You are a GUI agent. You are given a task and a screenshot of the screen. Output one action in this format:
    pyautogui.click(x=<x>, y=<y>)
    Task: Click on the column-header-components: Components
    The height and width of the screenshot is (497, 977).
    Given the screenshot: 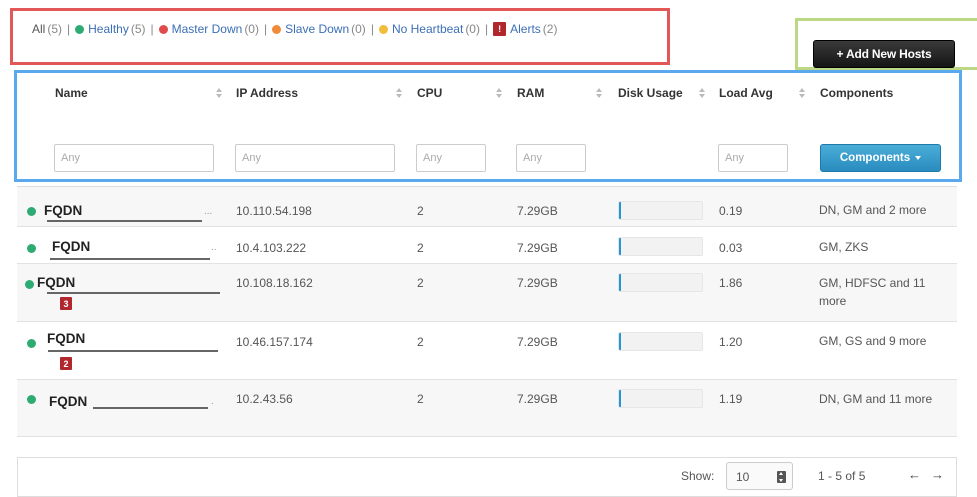 What is the action you would take?
    pyautogui.click(x=857, y=93)
    